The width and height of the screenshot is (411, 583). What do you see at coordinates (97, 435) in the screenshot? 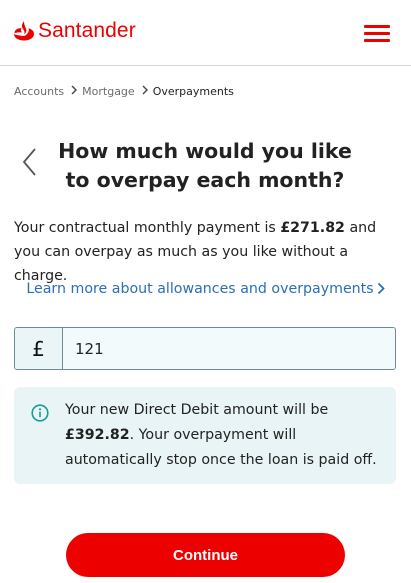
I see `new-direct-debit-amount: £392.82` at bounding box center [97, 435].